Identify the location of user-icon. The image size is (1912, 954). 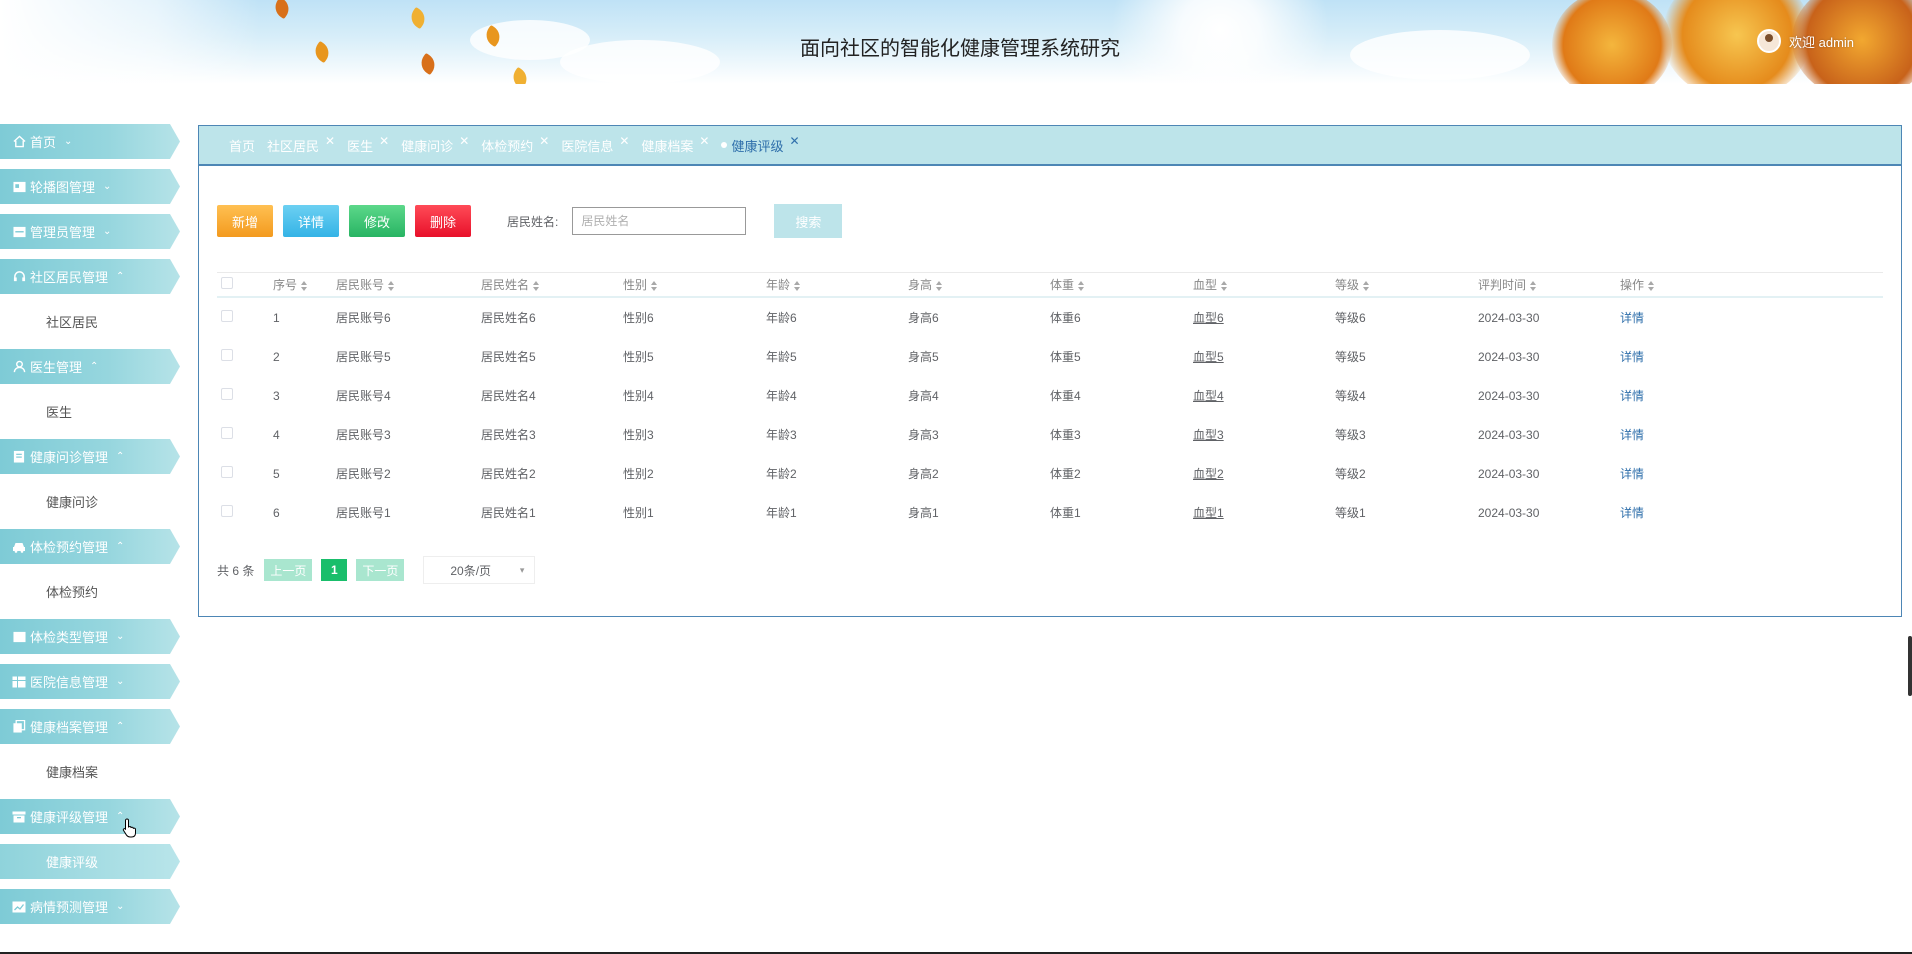
(19, 367).